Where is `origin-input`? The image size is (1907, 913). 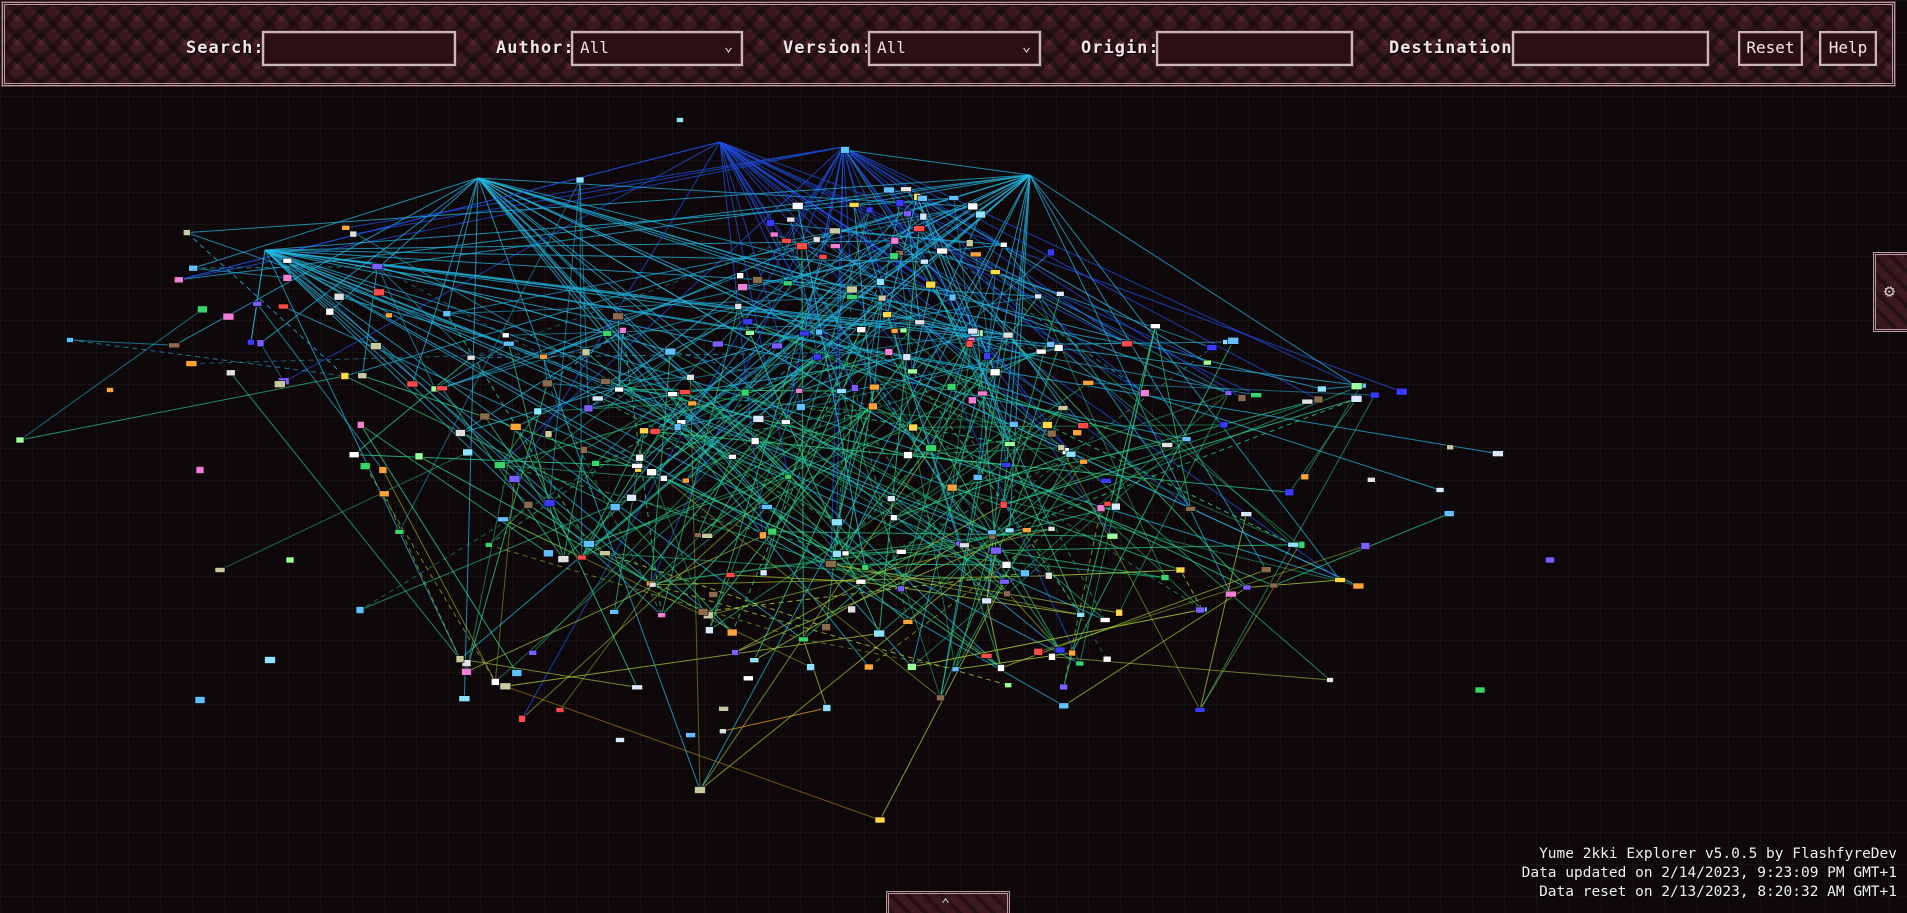
origin-input is located at coordinates (1254, 48).